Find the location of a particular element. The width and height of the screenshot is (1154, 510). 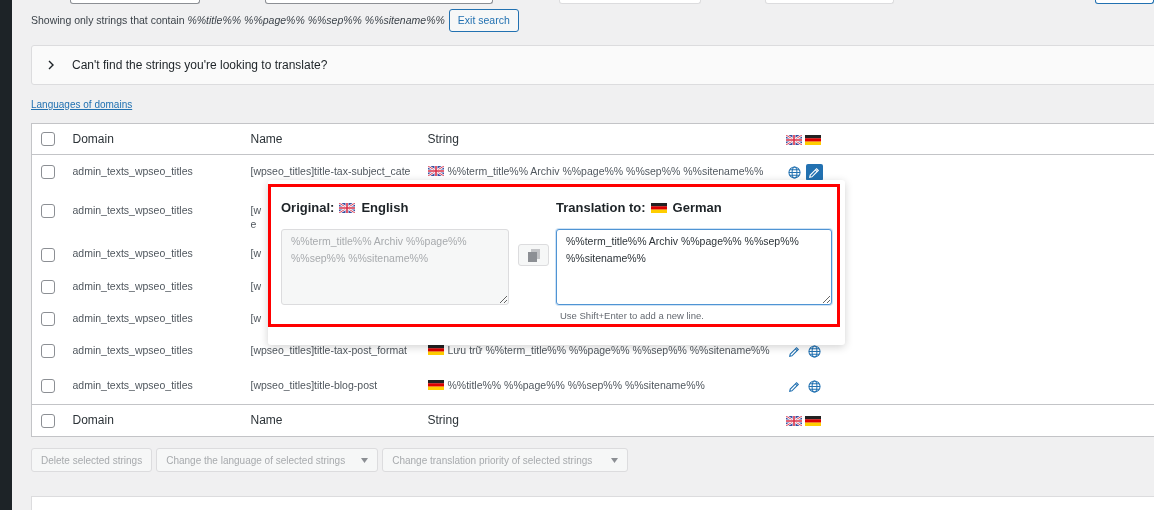

search-note: Showing only strings that contain %%title%% %%page%% %%sep%% %%sitename%% is located at coordinates (238, 20).